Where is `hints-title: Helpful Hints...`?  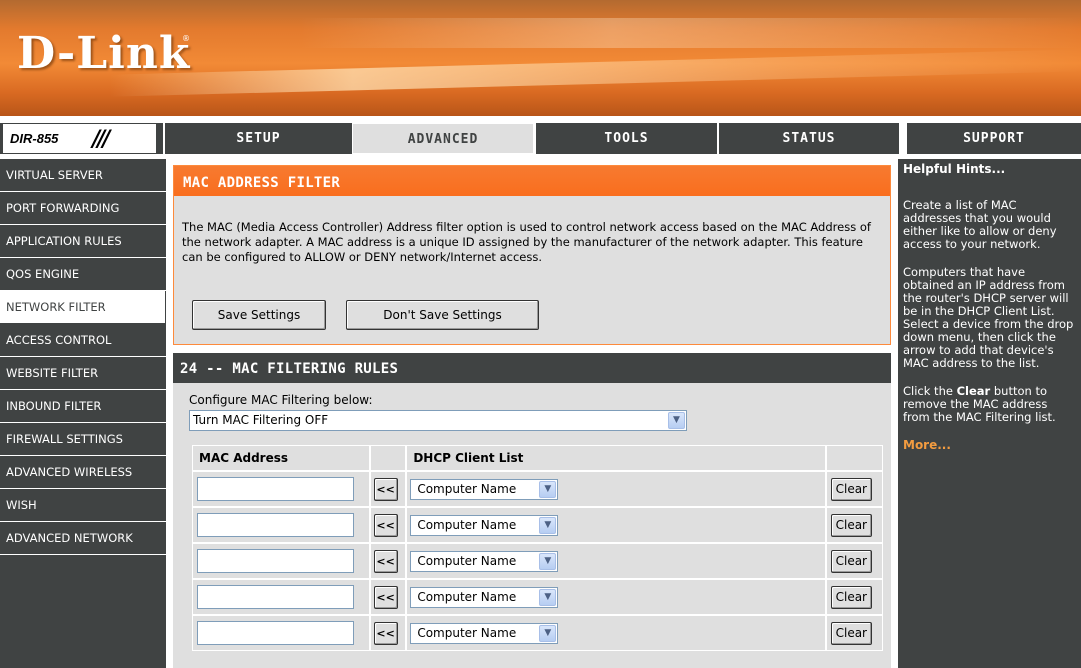 hints-title: Helpful Hints... is located at coordinates (954, 169).